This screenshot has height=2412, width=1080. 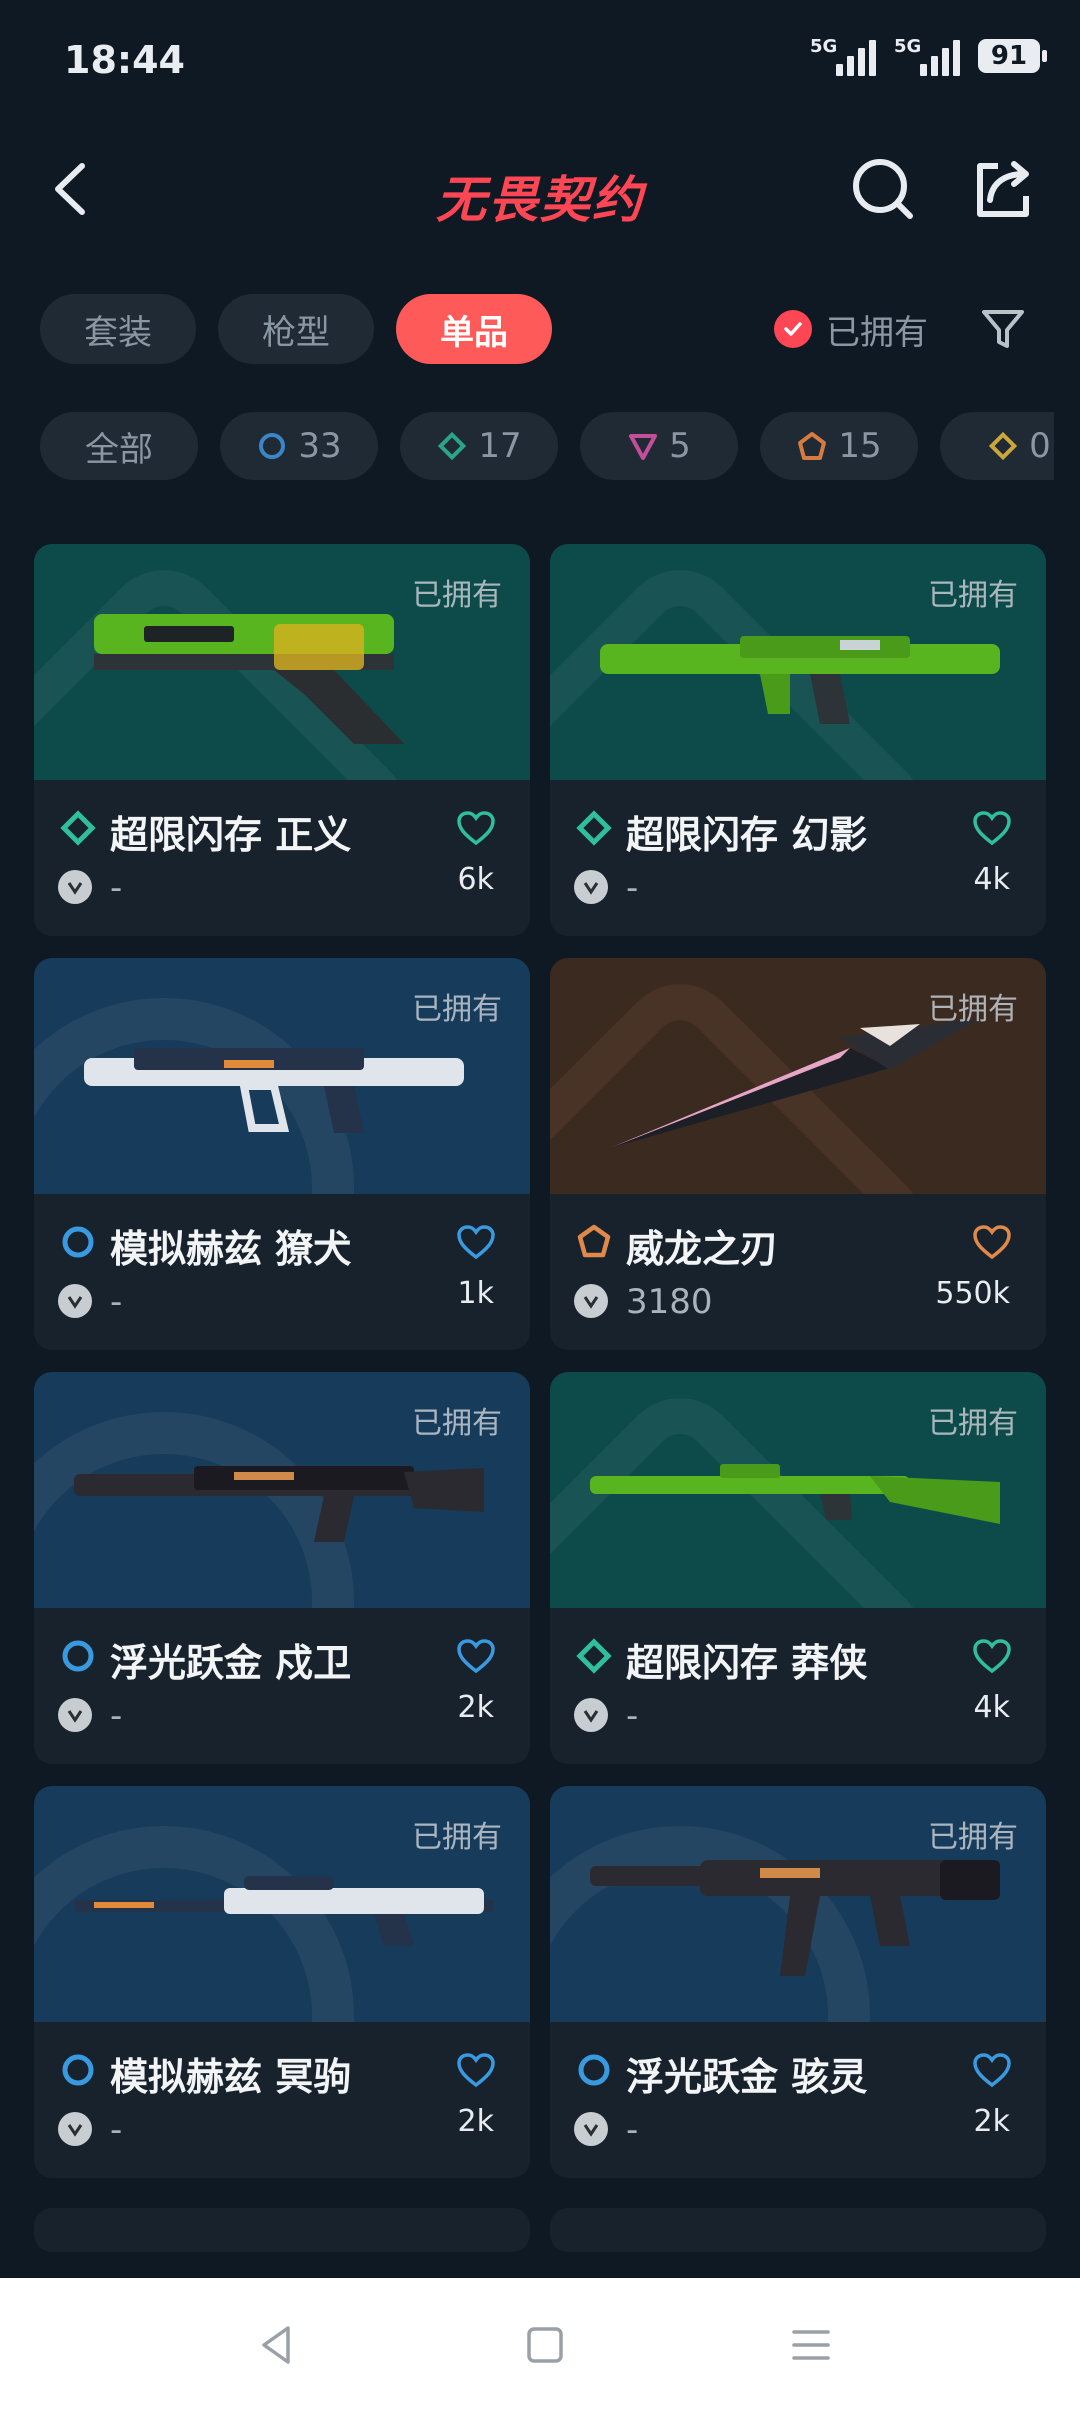 I want to click on item-name: 超限闪存 正义, so click(x=231, y=835).